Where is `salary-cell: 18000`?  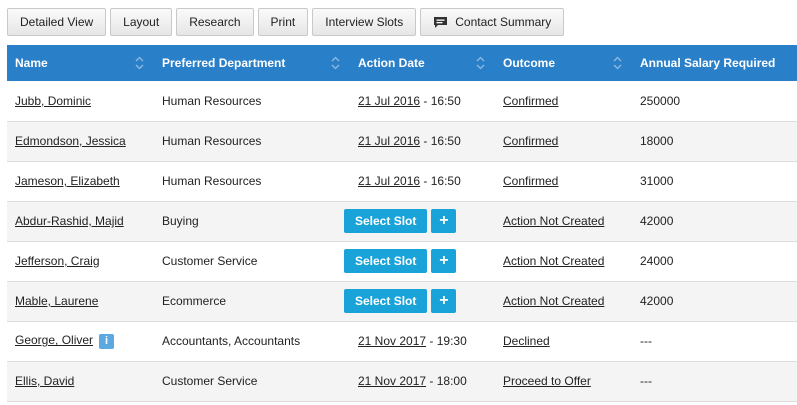
salary-cell: 18000 is located at coordinates (714, 141).